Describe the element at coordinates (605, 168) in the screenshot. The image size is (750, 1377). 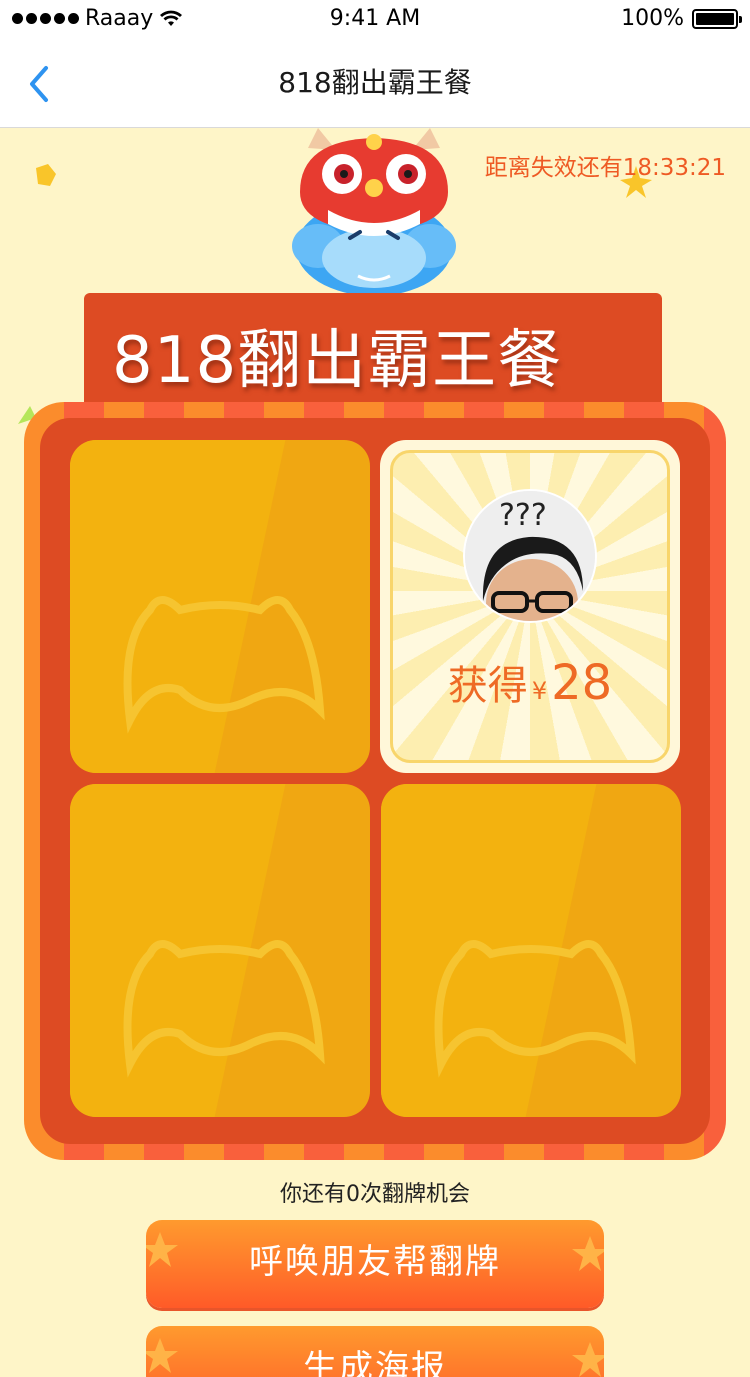
I see `countdown-timer: 距离失效还有18:33:21` at that location.